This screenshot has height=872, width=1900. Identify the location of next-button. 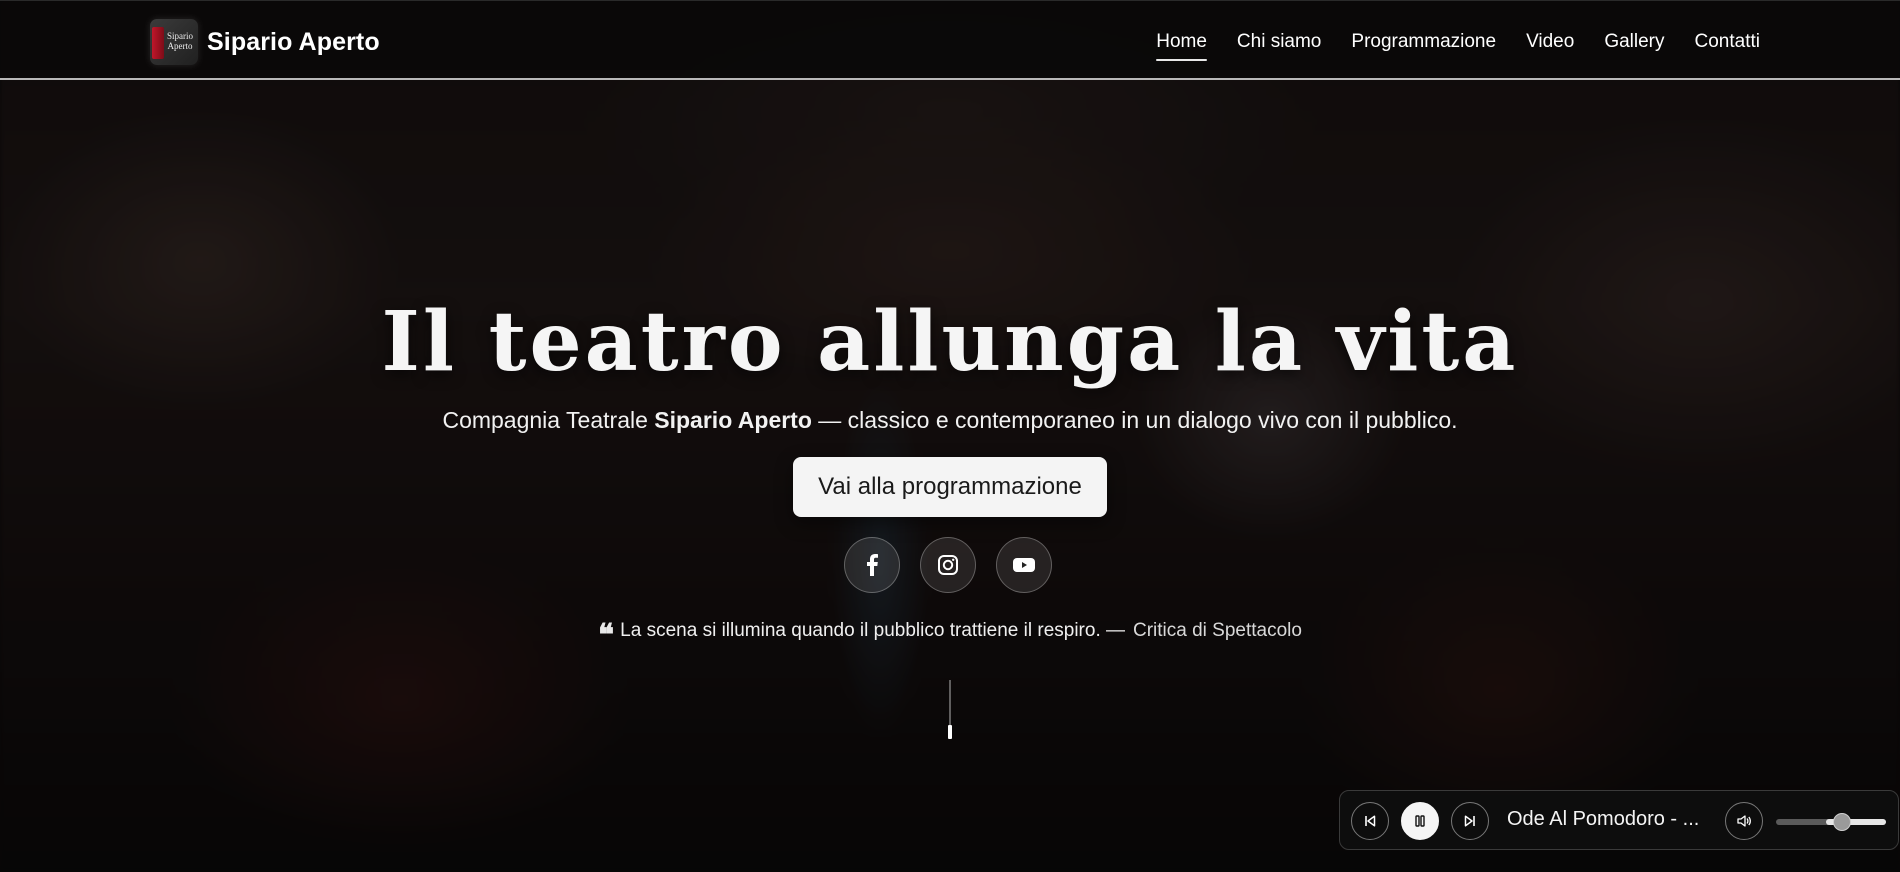
(1470, 821).